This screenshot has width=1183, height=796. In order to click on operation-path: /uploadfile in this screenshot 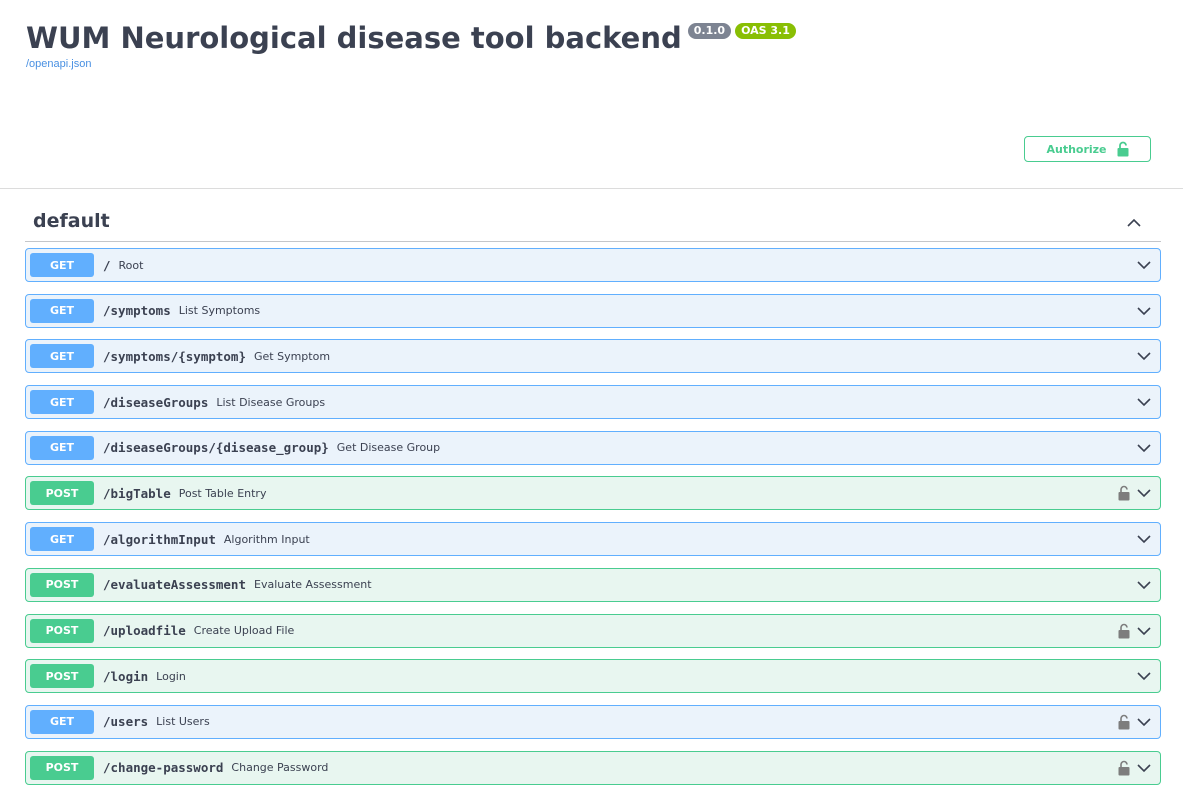, I will do `click(144, 630)`.